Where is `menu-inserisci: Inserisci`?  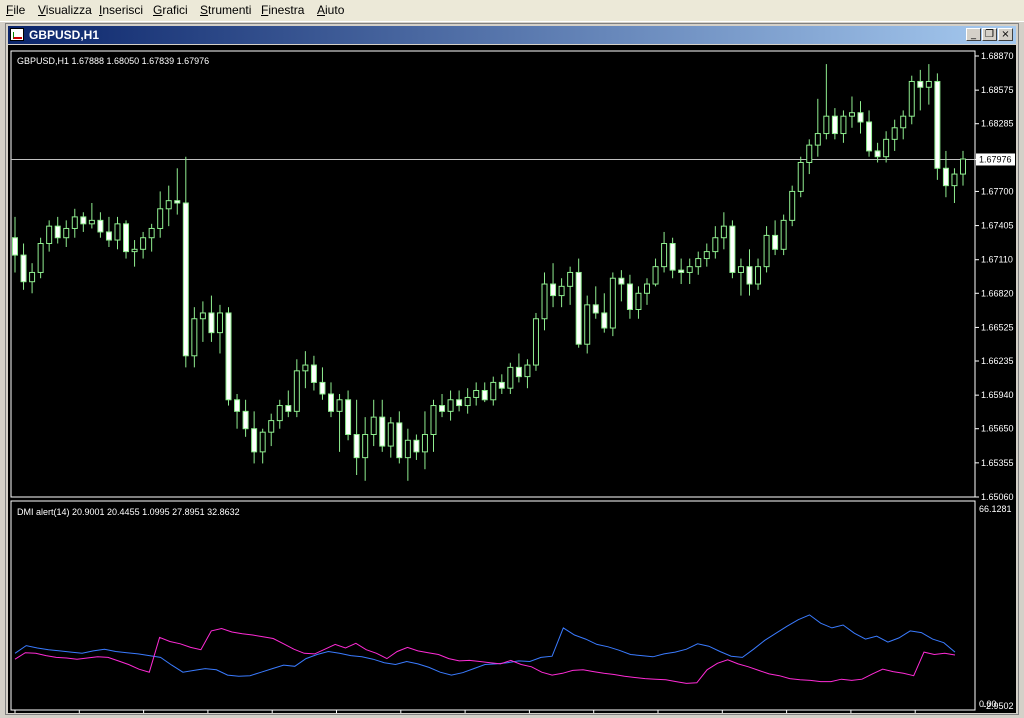 menu-inserisci: Inserisci is located at coordinates (121, 10).